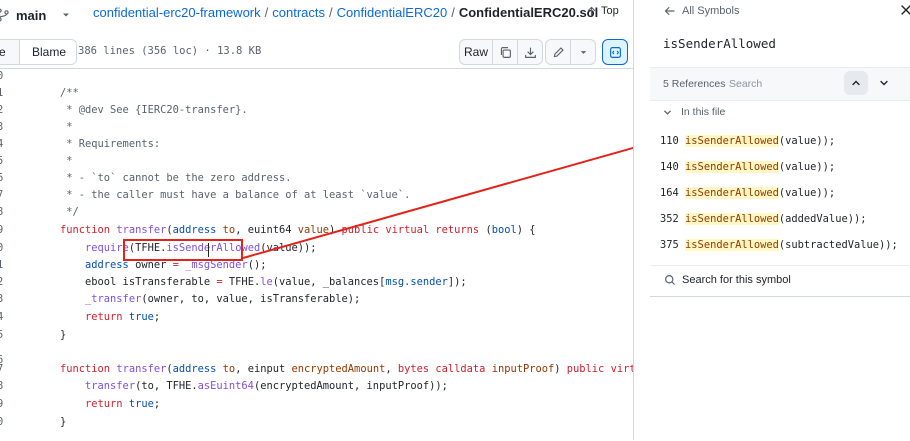 The image size is (910, 441). What do you see at coordinates (457, 282) in the screenshot?
I see `code-token: ]);` at bounding box center [457, 282].